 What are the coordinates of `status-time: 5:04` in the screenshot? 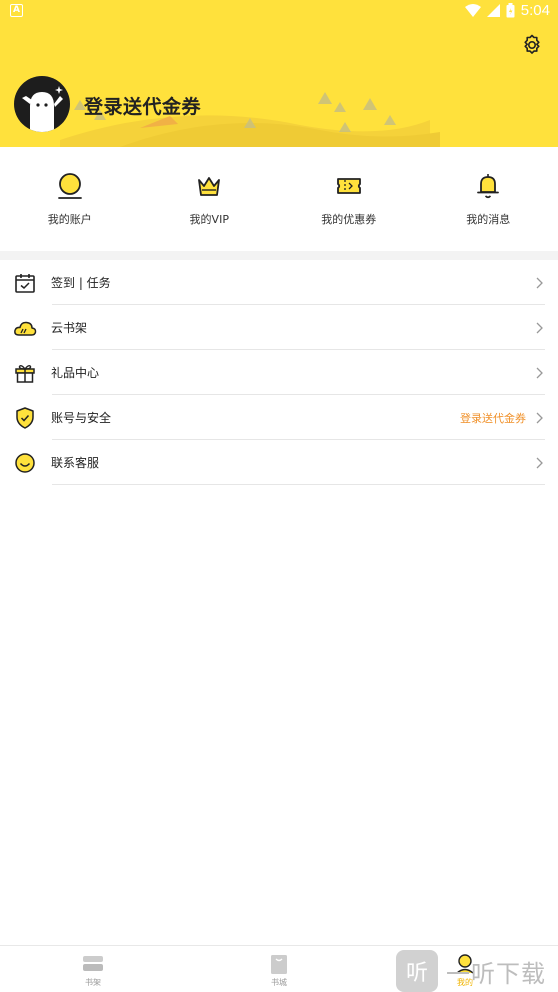 It's located at (535, 10).